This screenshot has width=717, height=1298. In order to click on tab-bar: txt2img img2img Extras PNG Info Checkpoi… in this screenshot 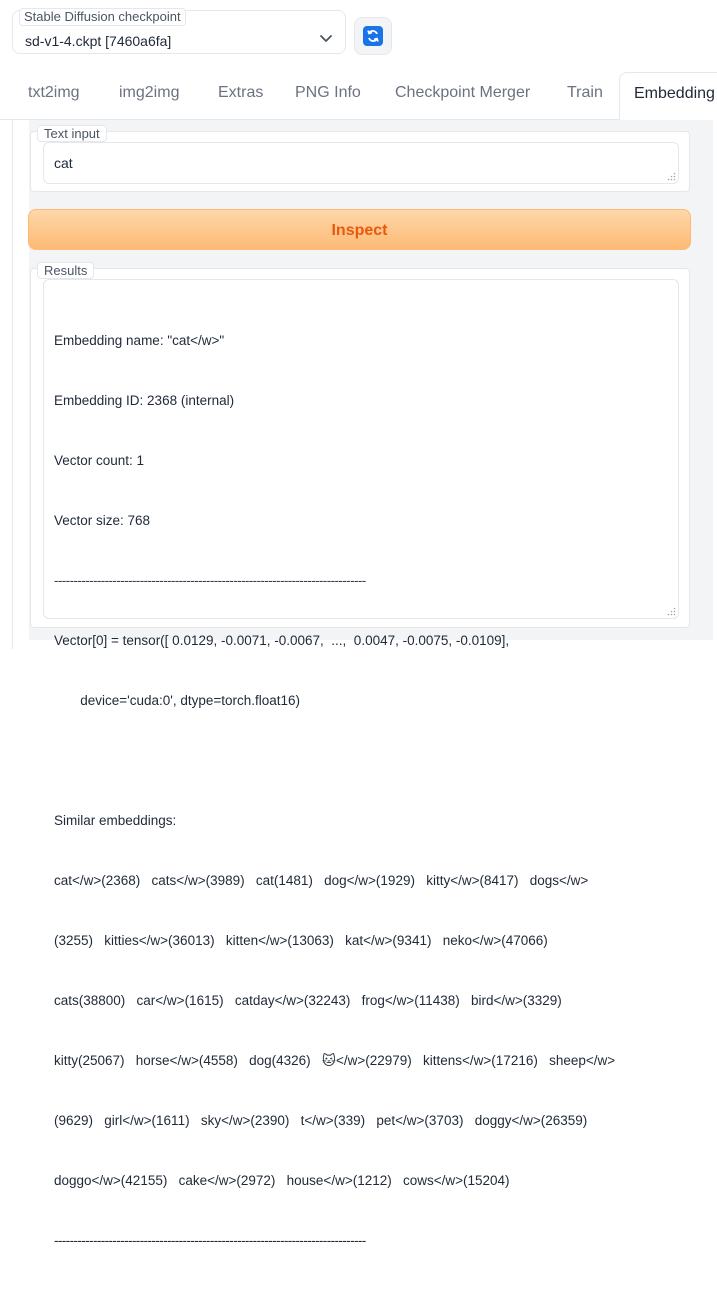, I will do `click(358, 96)`.